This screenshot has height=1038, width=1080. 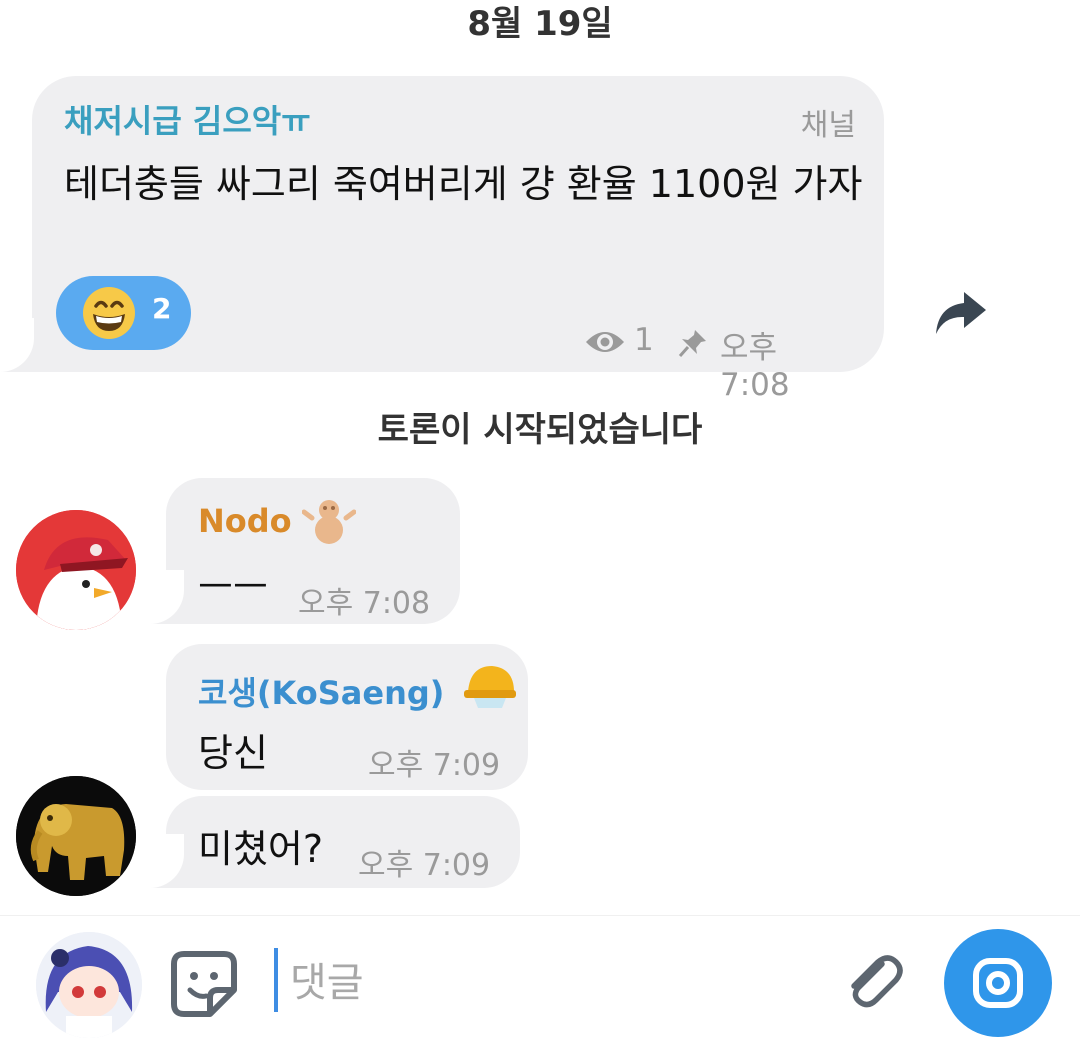 I want to click on snowman-badge-icon, so click(x=329, y=522).